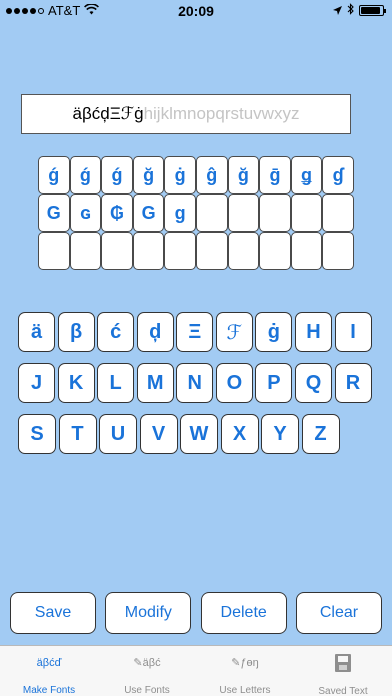 The image size is (392, 696). I want to click on variant-cell: ₲, so click(117, 213).